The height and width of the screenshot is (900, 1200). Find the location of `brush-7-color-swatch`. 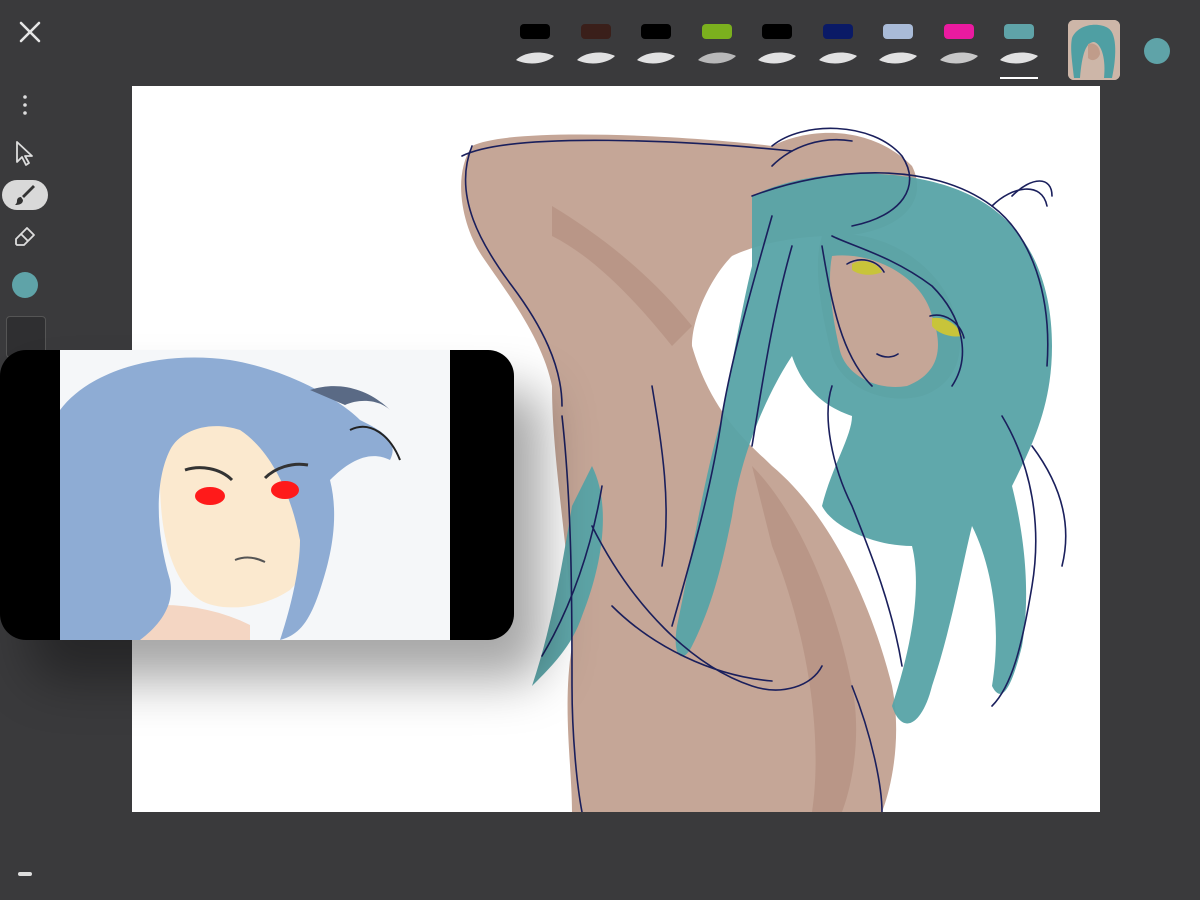

brush-7-color-swatch is located at coordinates (898, 31).